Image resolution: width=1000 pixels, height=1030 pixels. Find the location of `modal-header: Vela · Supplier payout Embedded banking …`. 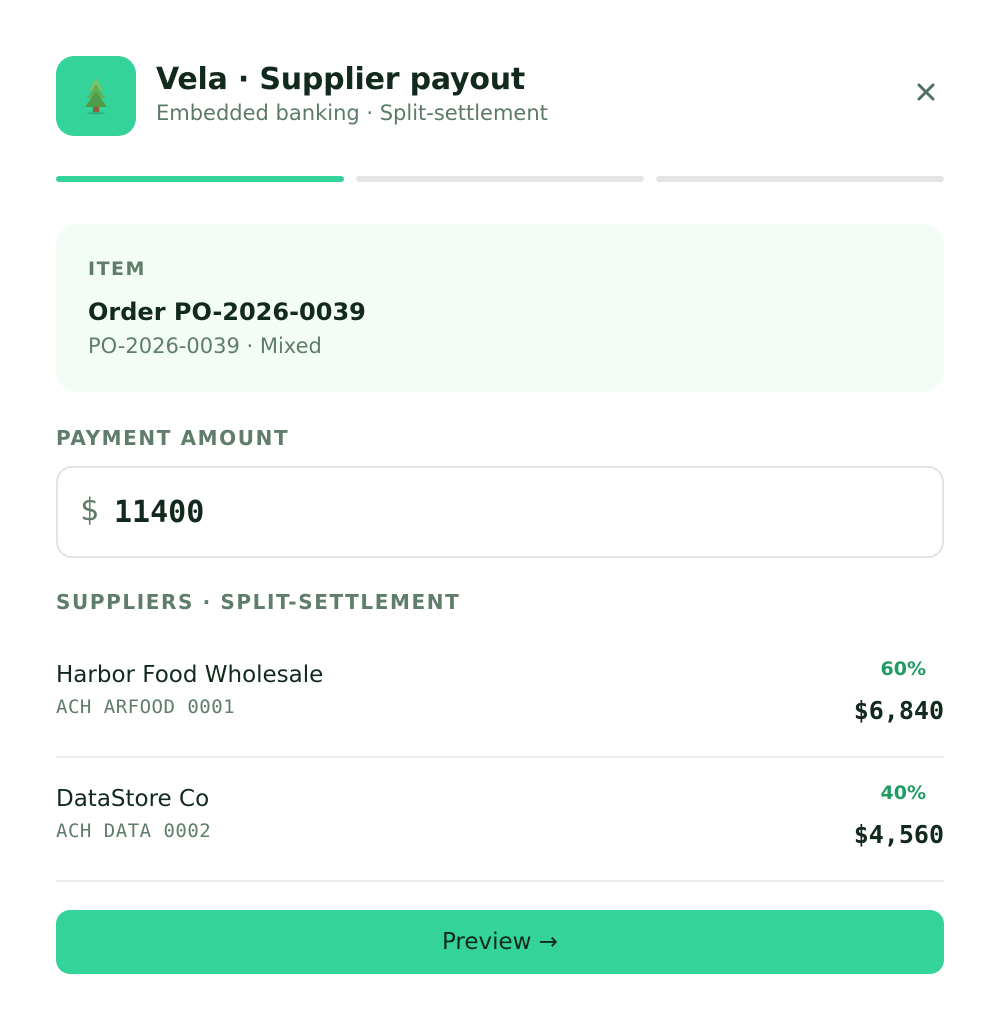

modal-header: Vela · Supplier payout Embedded banking … is located at coordinates (500, 96).